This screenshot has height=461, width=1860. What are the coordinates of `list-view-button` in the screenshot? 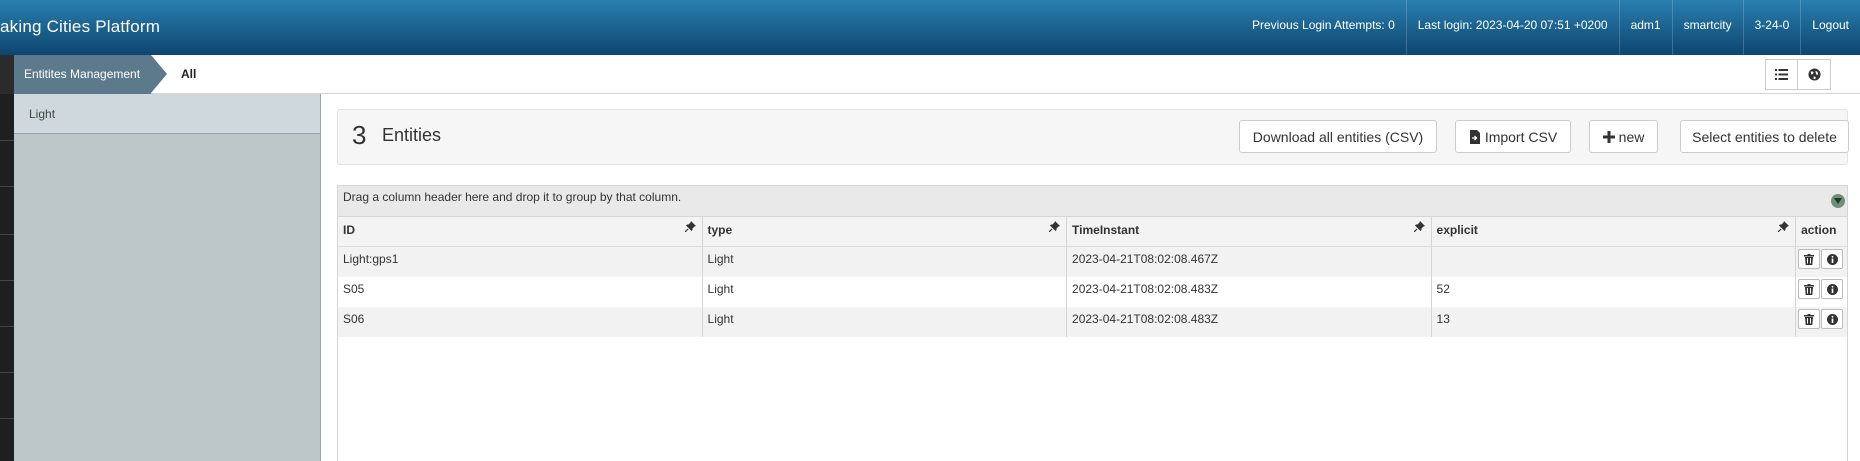 It's located at (1781, 74).